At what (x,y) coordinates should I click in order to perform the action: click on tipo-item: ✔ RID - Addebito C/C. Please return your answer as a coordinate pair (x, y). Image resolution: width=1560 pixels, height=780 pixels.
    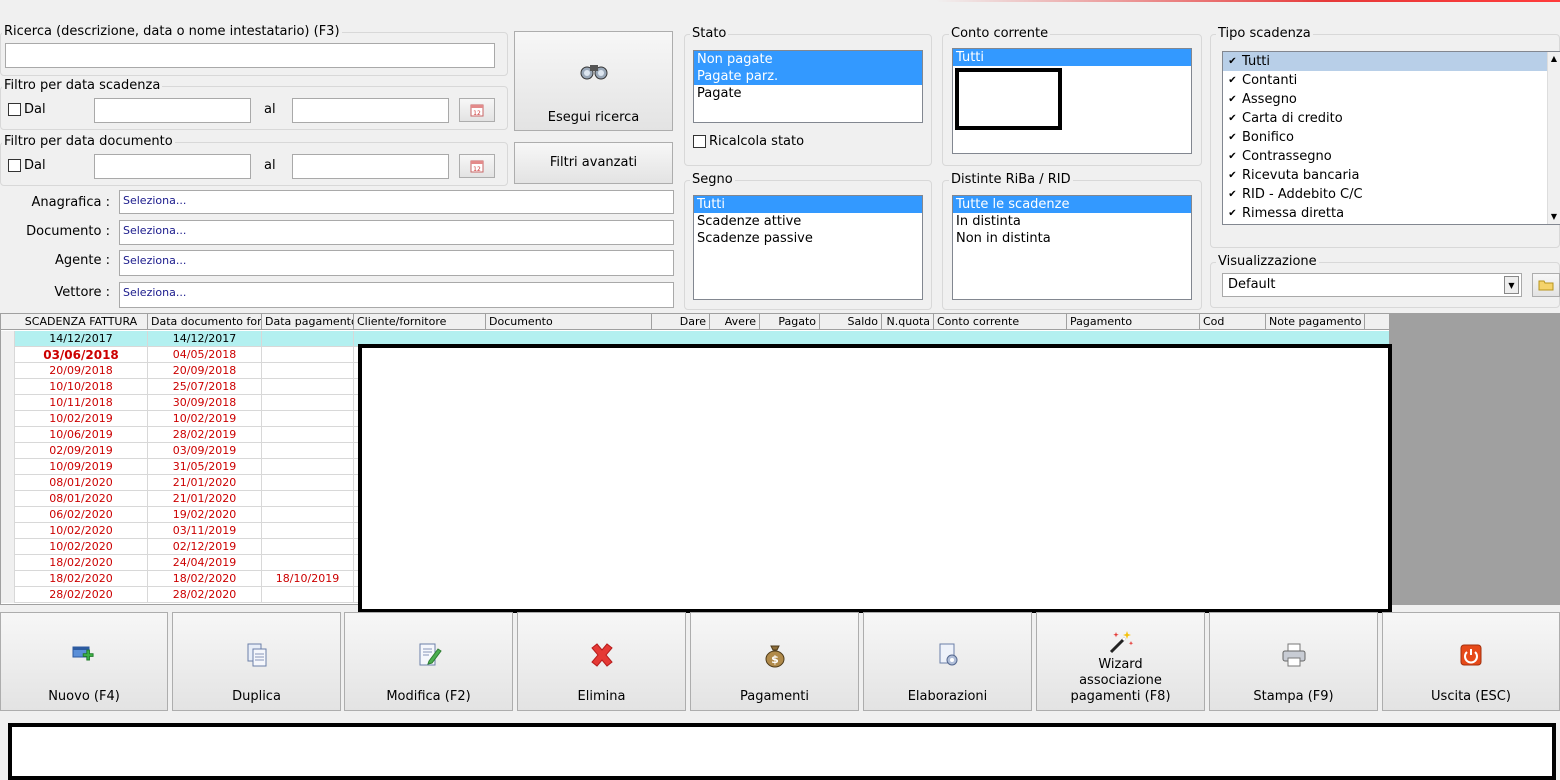
    Looking at the image, I should click on (1391, 194).